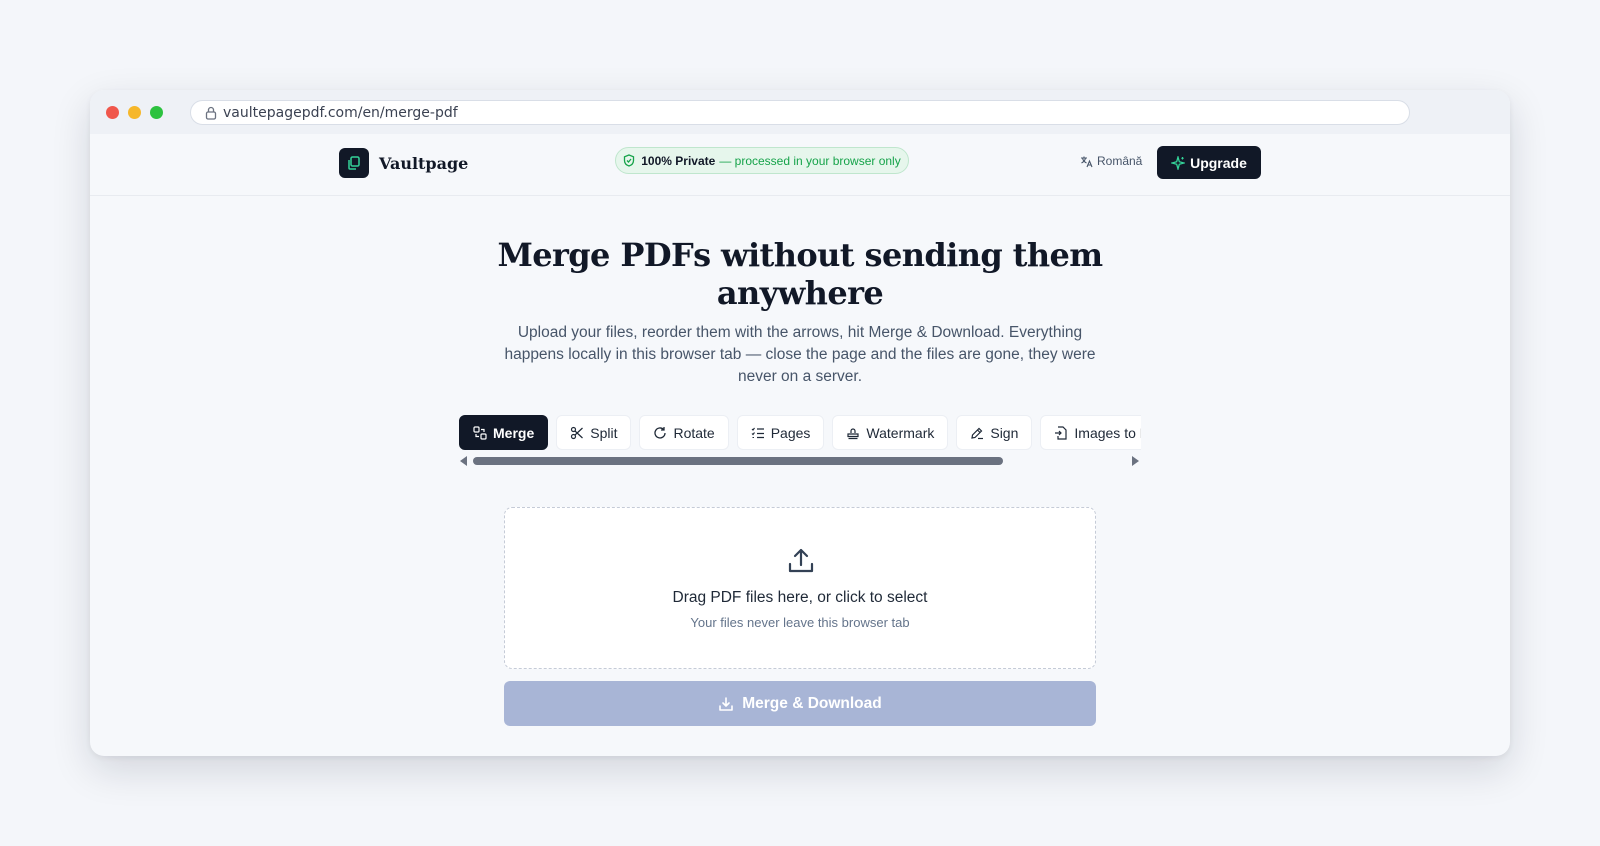  What do you see at coordinates (801, 563) in the screenshot?
I see `upload-icon` at bounding box center [801, 563].